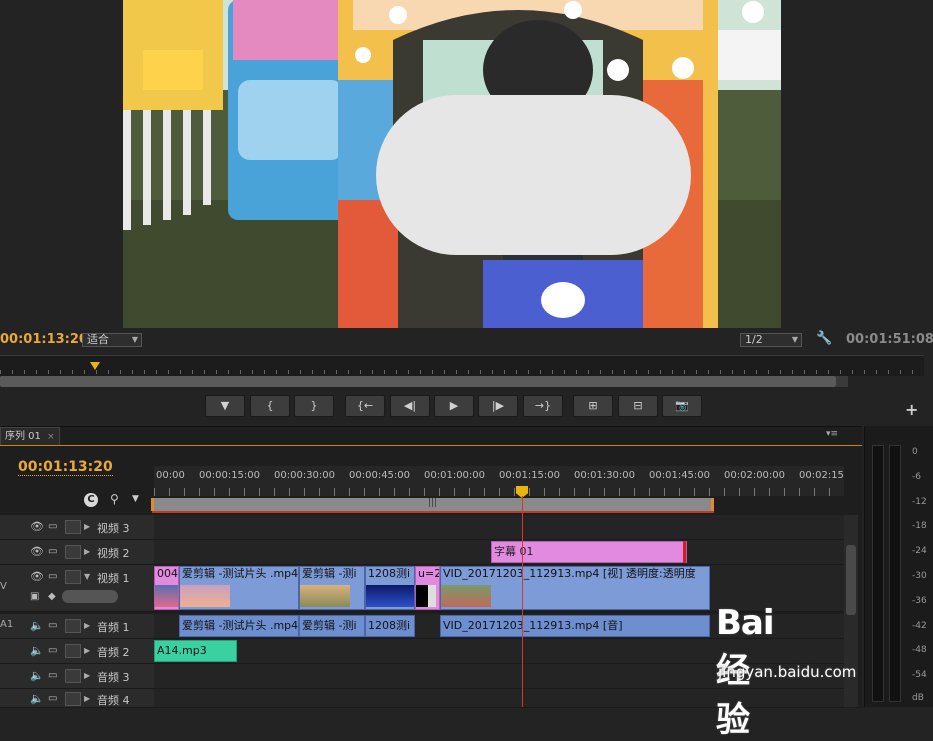  What do you see at coordinates (91, 500) in the screenshot?
I see `snap-icon: C` at bounding box center [91, 500].